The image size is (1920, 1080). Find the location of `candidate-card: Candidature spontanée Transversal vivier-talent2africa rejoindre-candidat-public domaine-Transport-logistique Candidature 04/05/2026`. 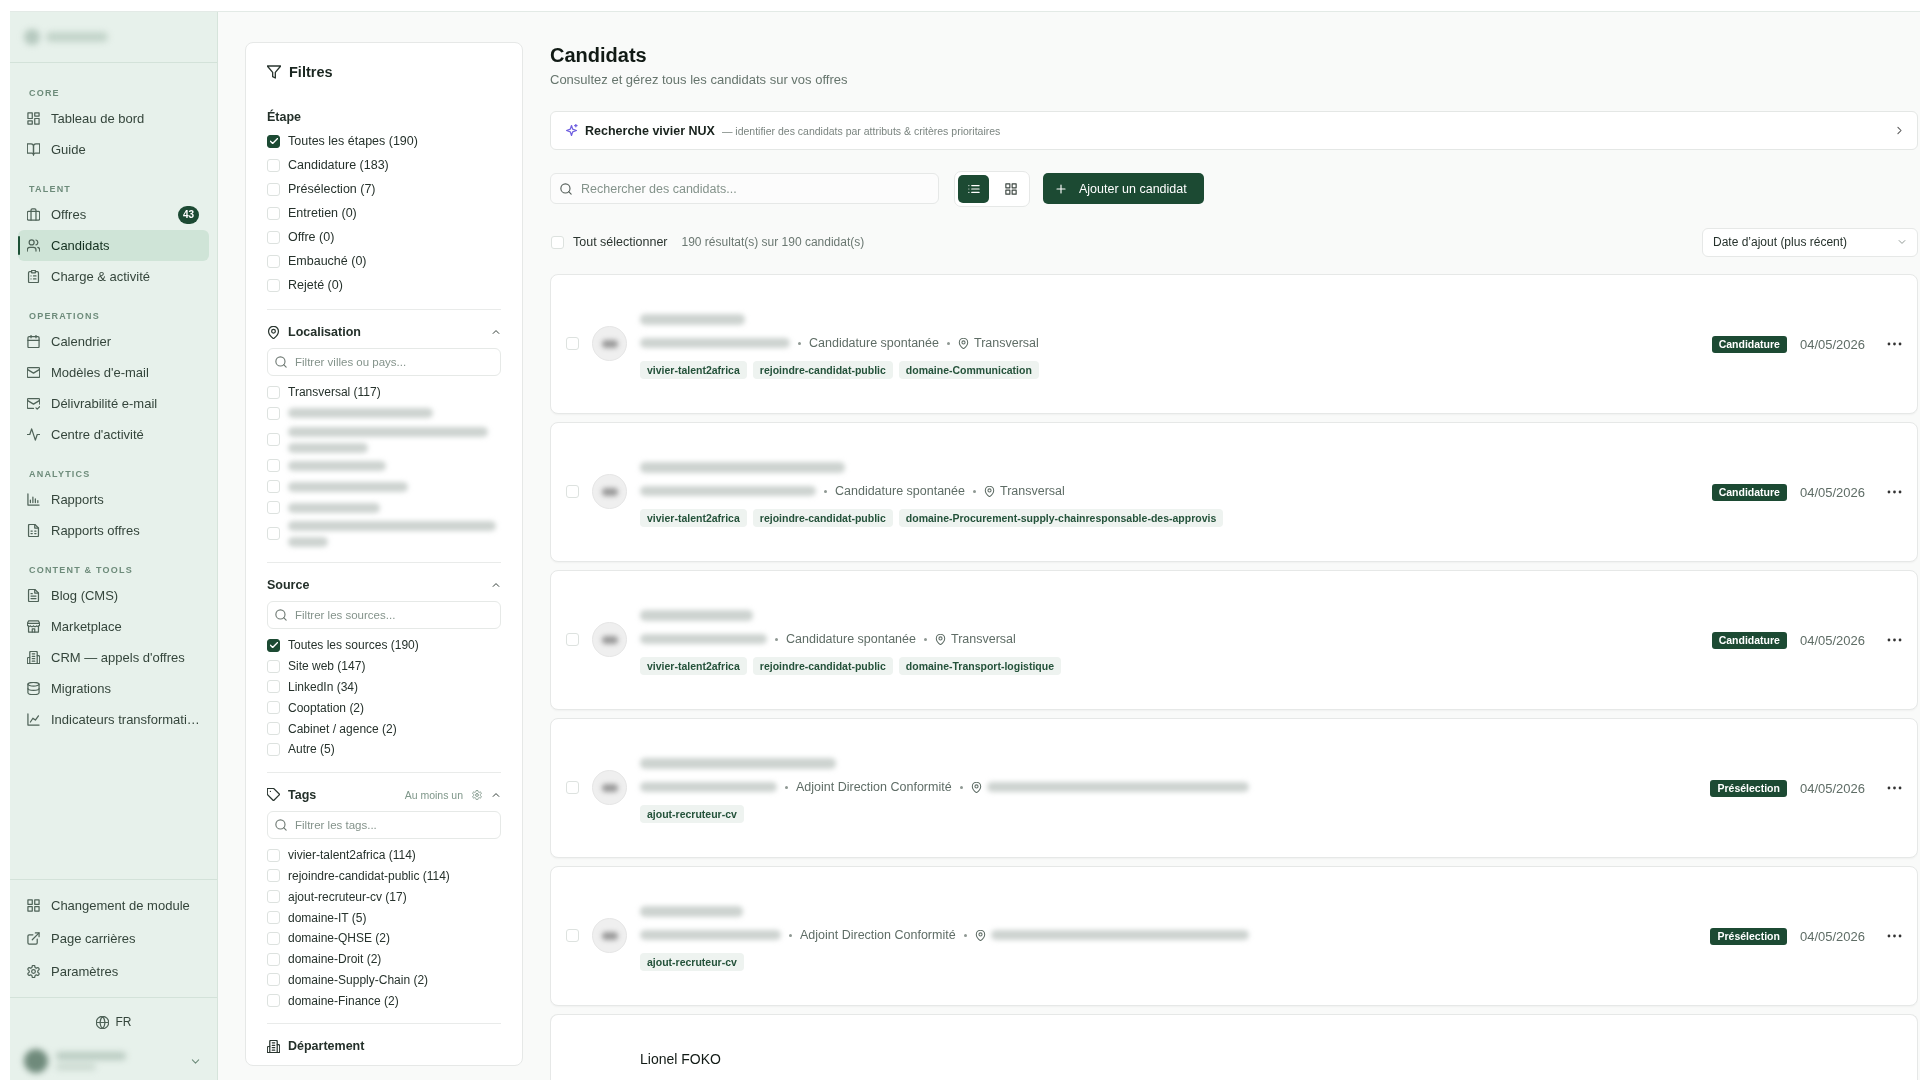

candidate-card: Candidature spontanée Transversal vivier-talent2africa rejoindre-candidat-public domaine-Transport-logistique Candidature 04/05/2026 is located at coordinates (1234, 640).